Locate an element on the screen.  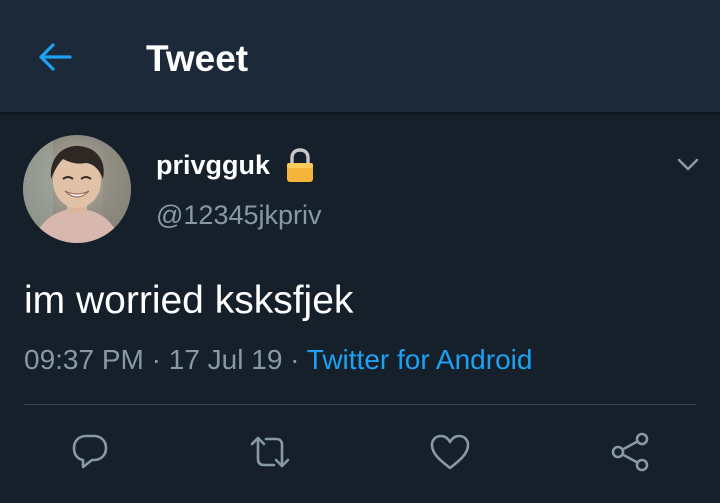
heart-icon is located at coordinates (450, 452).